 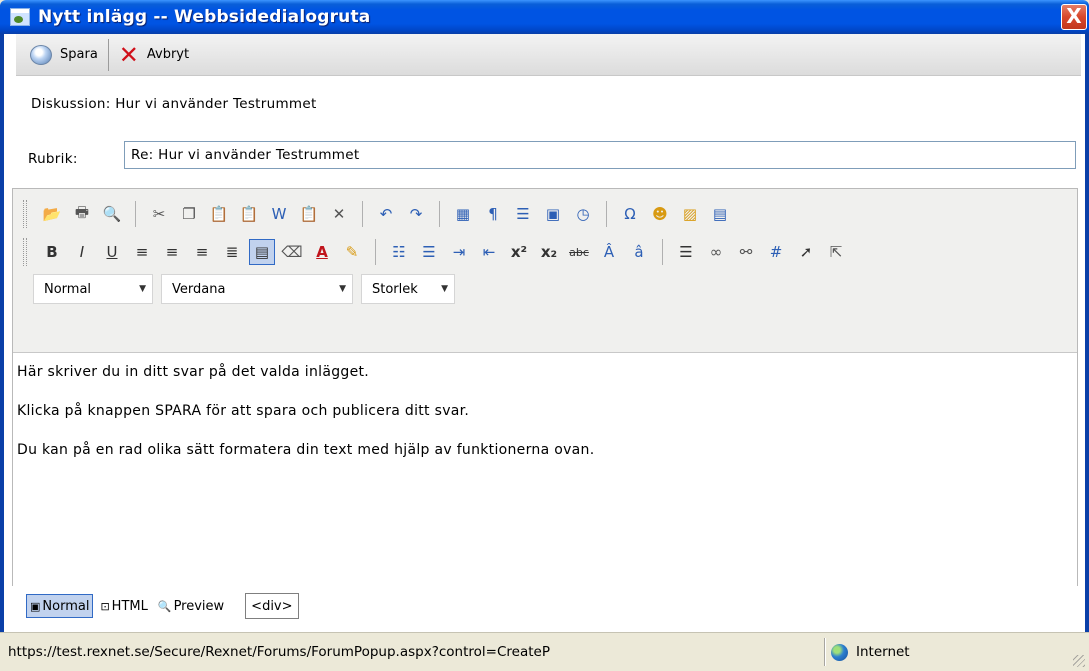 I want to click on mode-preview-label: Preview, so click(x=199, y=606).